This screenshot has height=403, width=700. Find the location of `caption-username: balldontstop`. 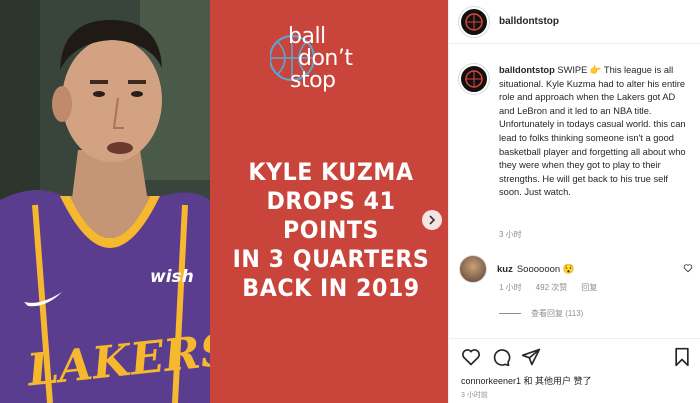

caption-username: balldontstop is located at coordinates (527, 70).